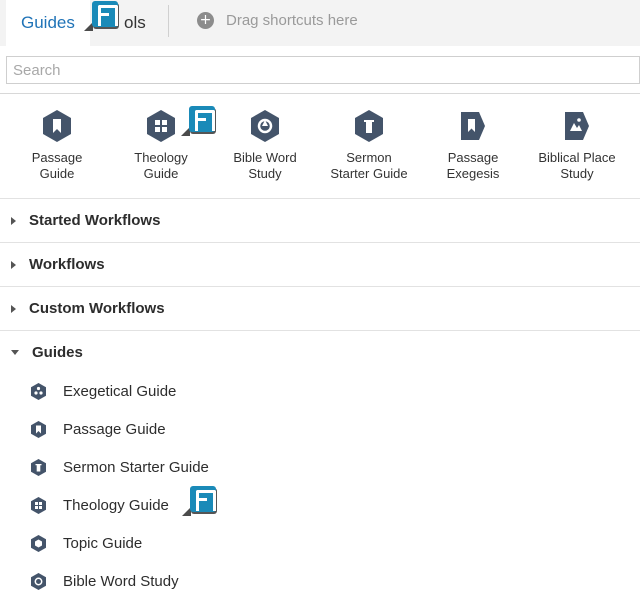 This screenshot has width=640, height=601. What do you see at coordinates (265, 157) in the screenshot?
I see `shortcut-label: Bible Word` at bounding box center [265, 157].